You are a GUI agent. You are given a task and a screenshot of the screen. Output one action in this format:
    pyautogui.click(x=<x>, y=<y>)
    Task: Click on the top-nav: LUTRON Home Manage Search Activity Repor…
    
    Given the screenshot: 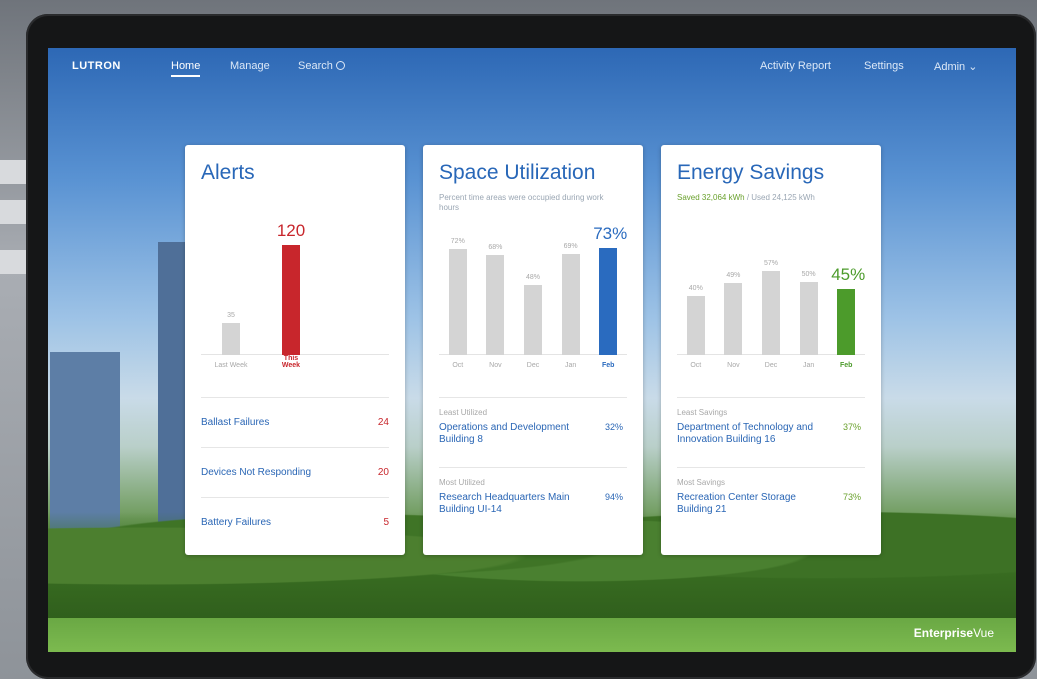 What is the action you would take?
    pyautogui.click(x=532, y=67)
    